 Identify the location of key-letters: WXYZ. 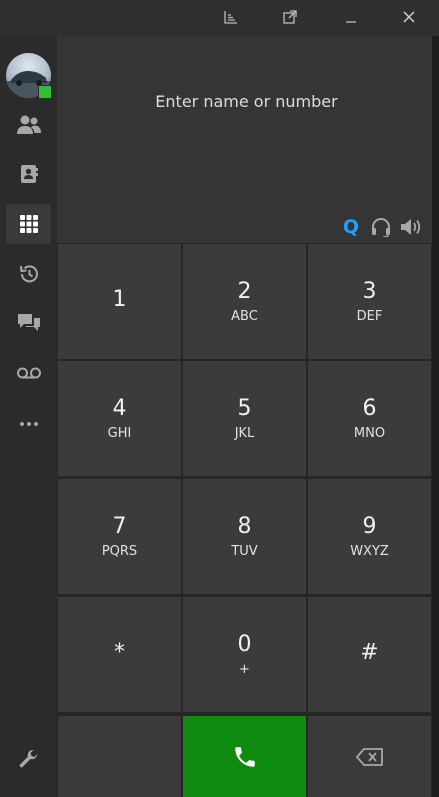
(369, 551).